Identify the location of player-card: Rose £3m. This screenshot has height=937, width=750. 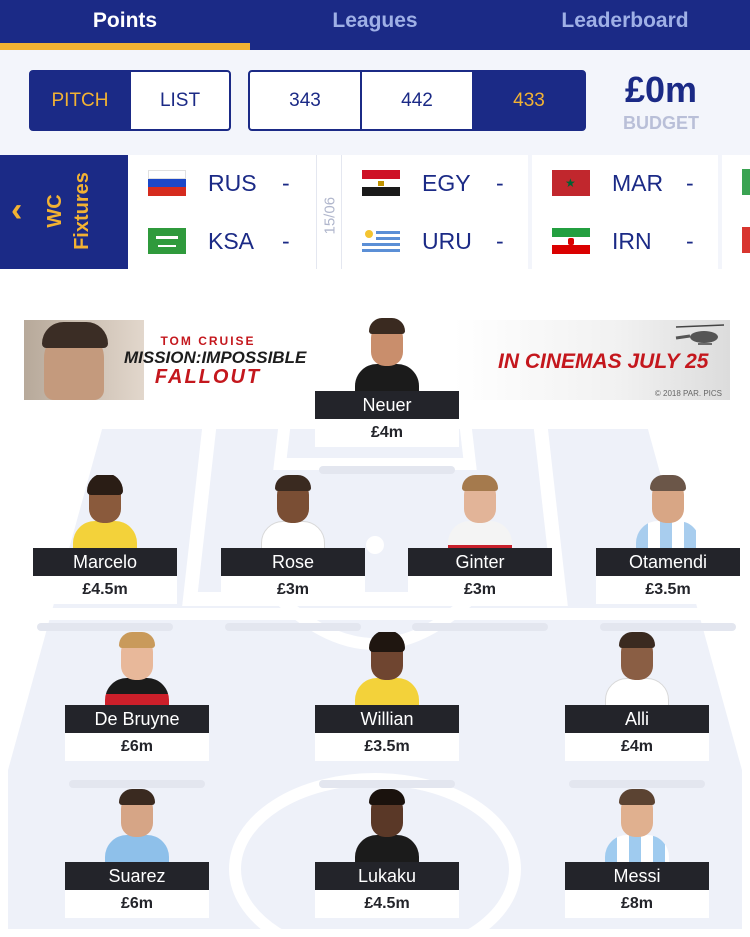
(293, 553).